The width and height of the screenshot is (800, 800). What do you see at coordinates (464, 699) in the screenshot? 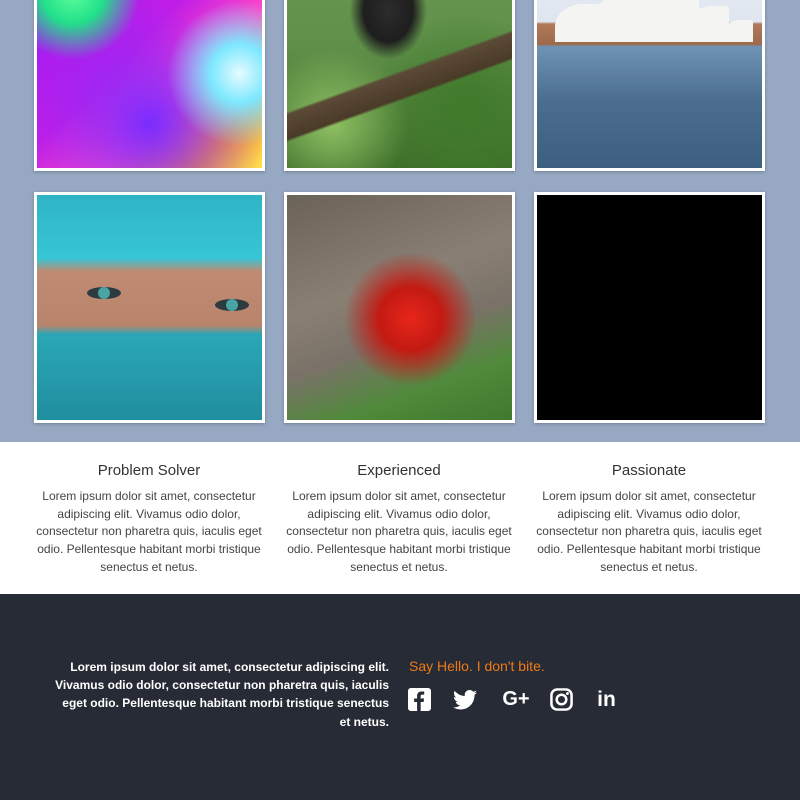
I see `twitter-icon` at bounding box center [464, 699].